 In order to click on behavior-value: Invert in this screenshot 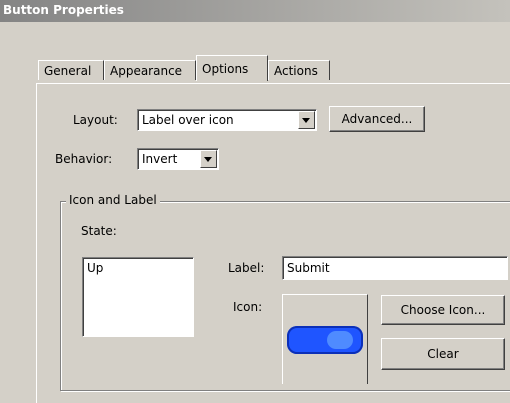, I will do `click(160, 159)`.